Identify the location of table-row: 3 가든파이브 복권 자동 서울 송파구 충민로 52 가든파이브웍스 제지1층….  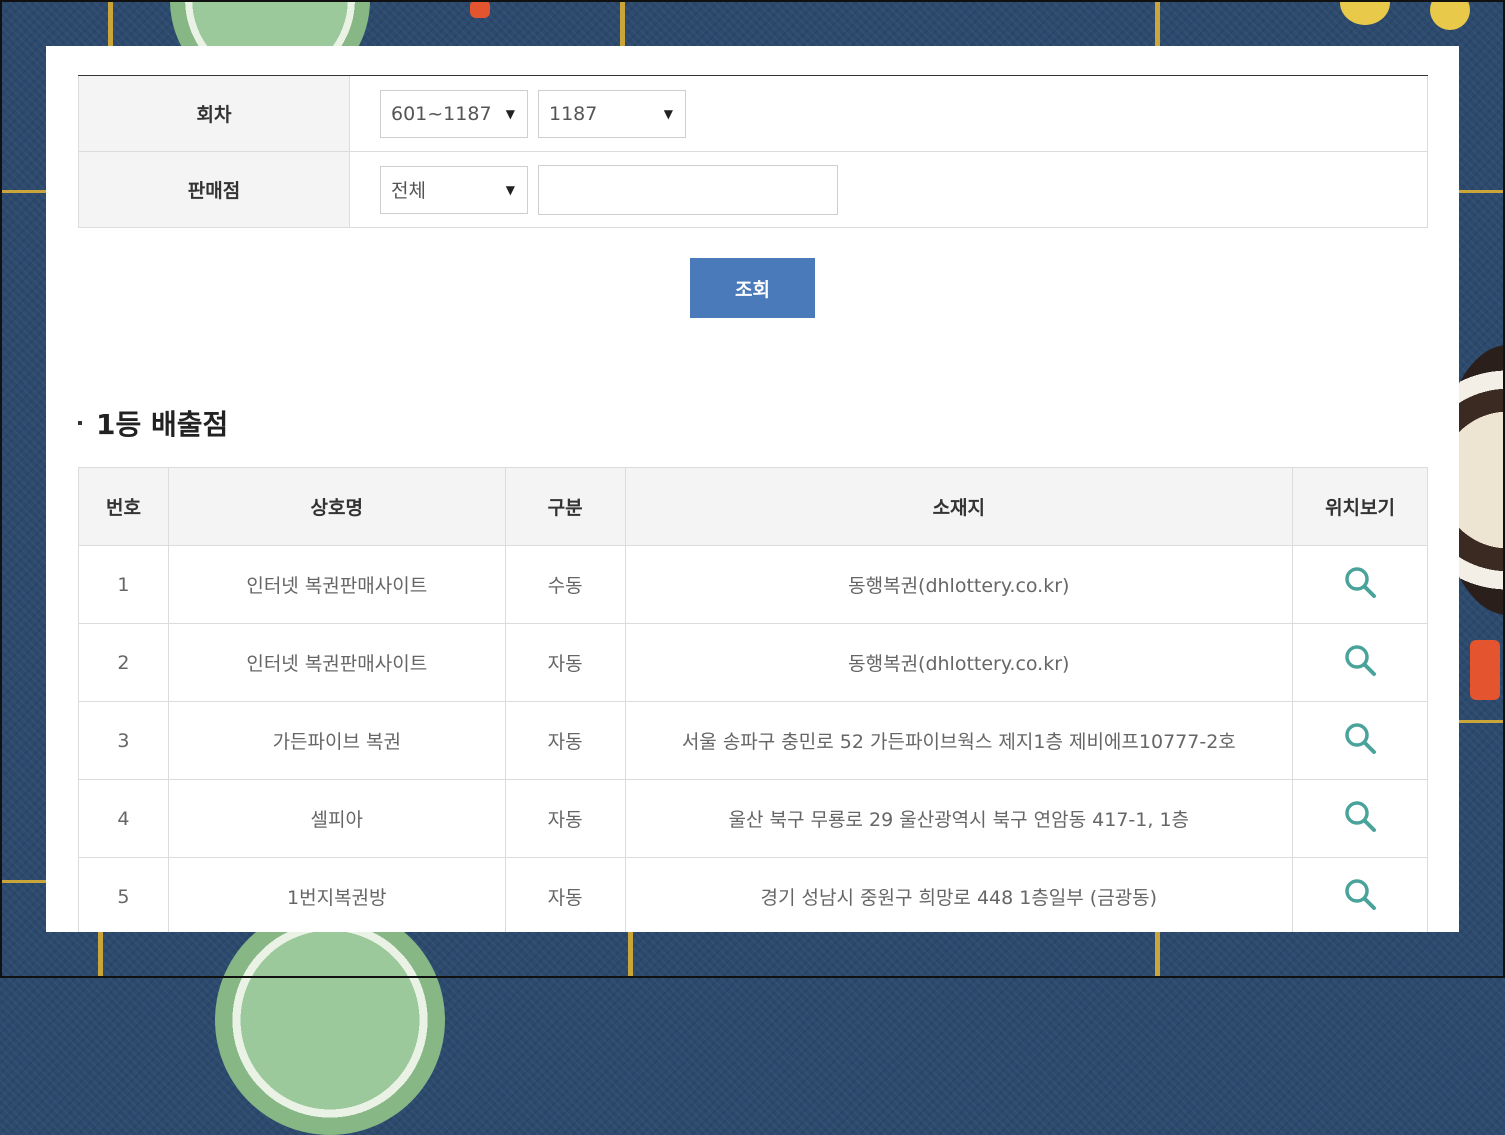
(753, 740).